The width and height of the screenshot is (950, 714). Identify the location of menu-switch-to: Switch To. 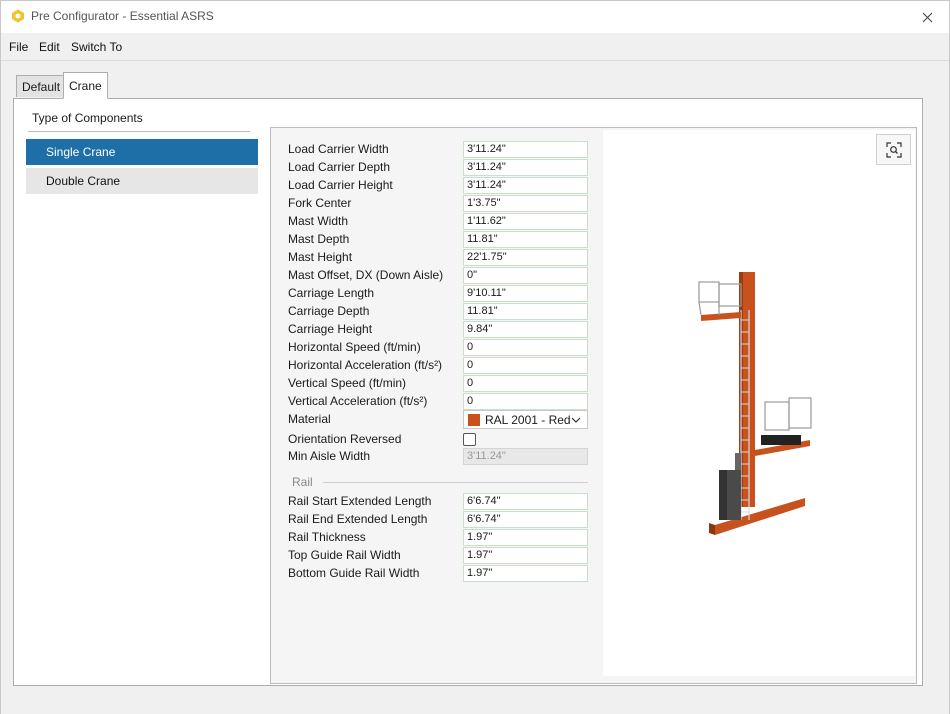
(96, 47).